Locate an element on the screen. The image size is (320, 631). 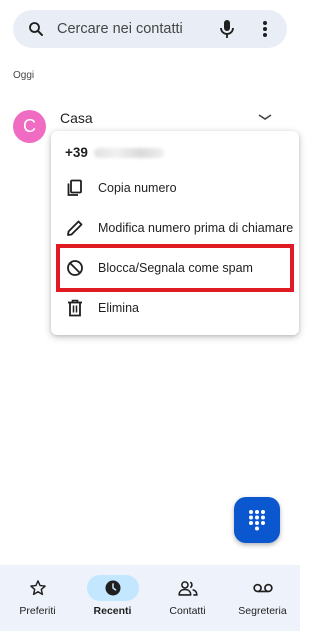
phone-number: +39 is located at coordinates (114, 152).